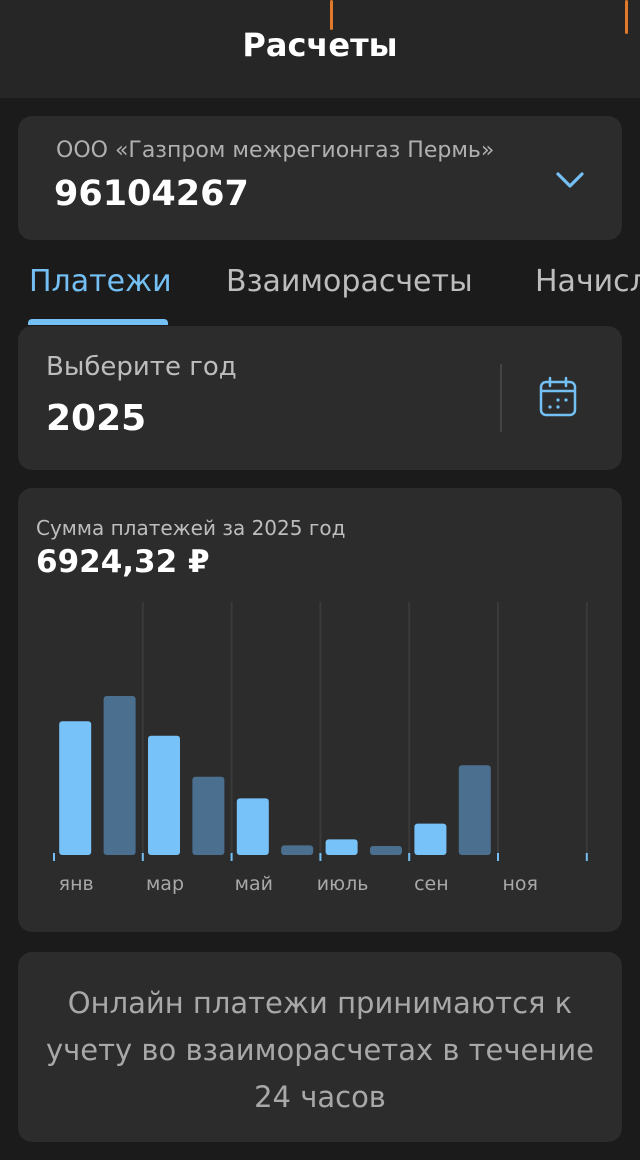 The width and height of the screenshot is (640, 1160). Describe the element at coordinates (430, 839) in the screenshot. I see `bar-сен` at that location.